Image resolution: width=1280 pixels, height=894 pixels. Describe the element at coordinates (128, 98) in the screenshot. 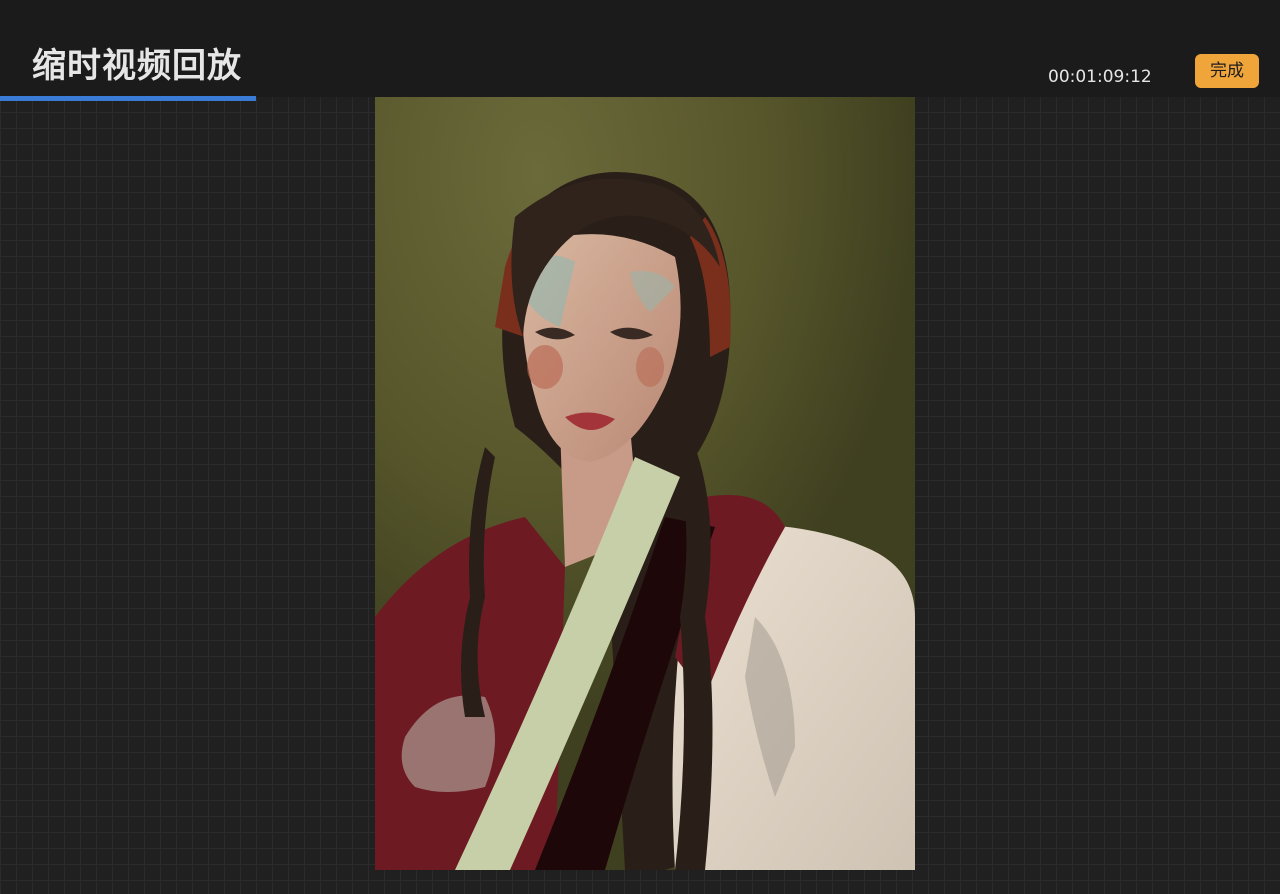

I see `playback-progress-fill` at that location.